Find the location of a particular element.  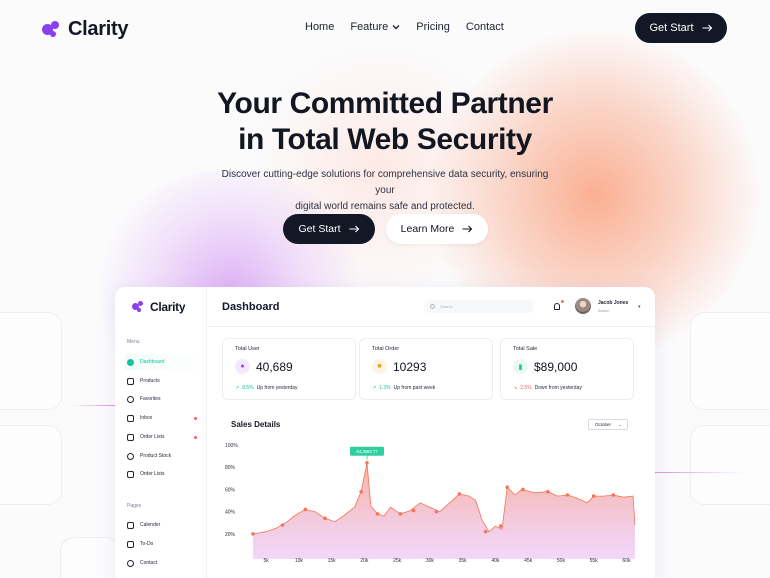

sidebar-item-dashboard: Dashboard is located at coordinates (165, 362).